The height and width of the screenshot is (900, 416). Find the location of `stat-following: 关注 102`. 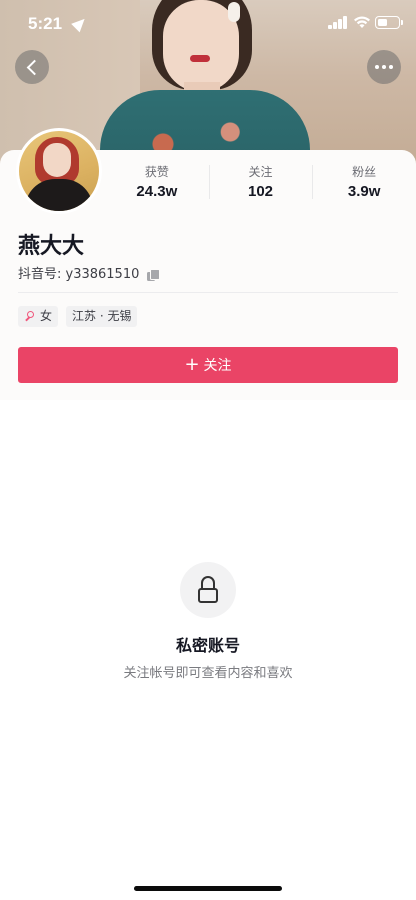

stat-following: 关注 102 is located at coordinates (260, 183).